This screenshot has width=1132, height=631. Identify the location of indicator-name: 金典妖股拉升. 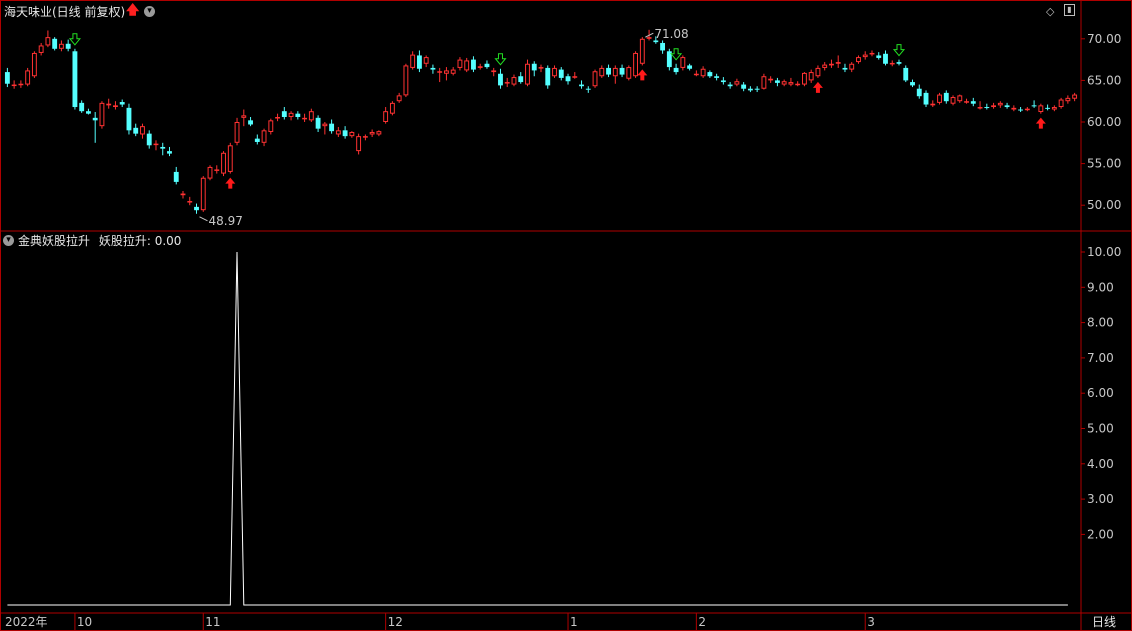
(54, 241).